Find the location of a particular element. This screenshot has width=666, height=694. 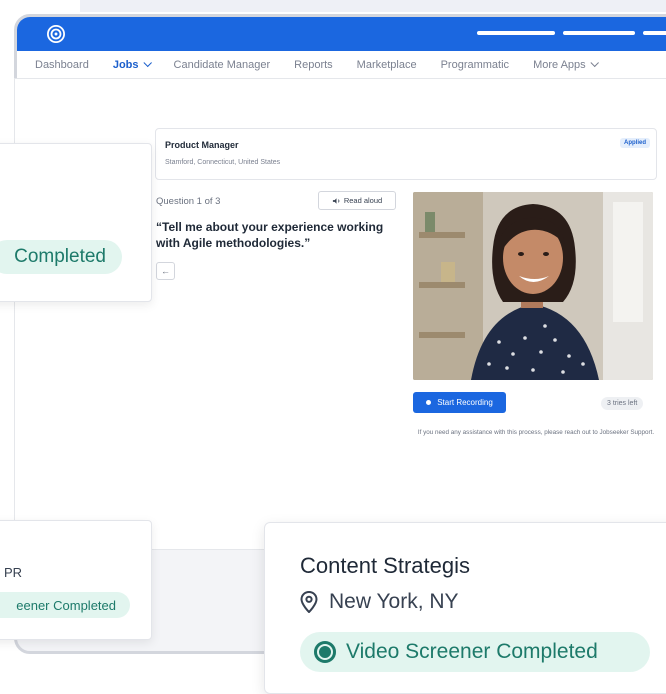

status-pill-video-screener: Video Screener Completed is located at coordinates (475, 652).